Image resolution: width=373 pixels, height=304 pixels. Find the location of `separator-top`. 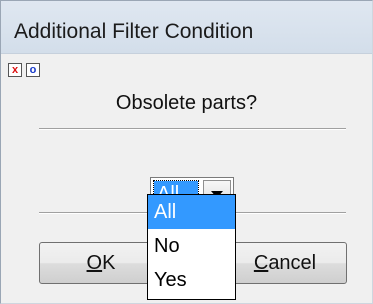

separator-top is located at coordinates (192, 129).